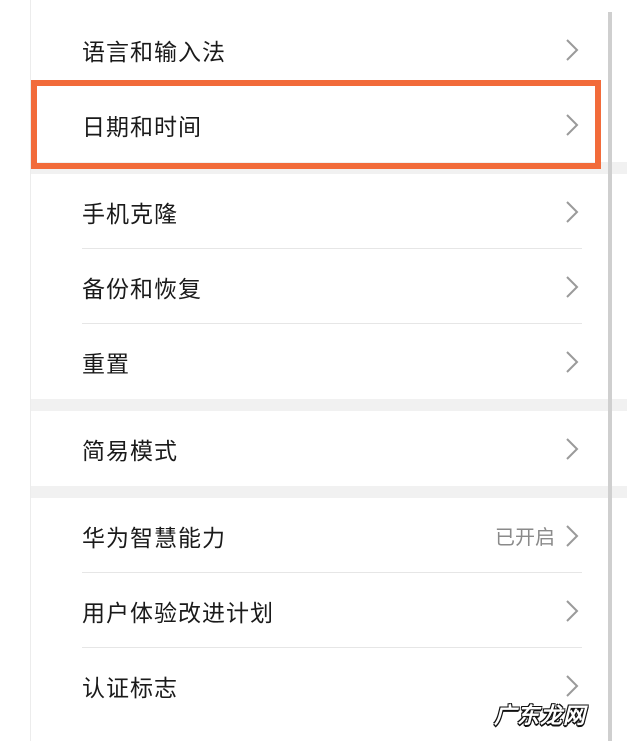  I want to click on settings-group-simple-mode: 简易模式, so click(315, 448).